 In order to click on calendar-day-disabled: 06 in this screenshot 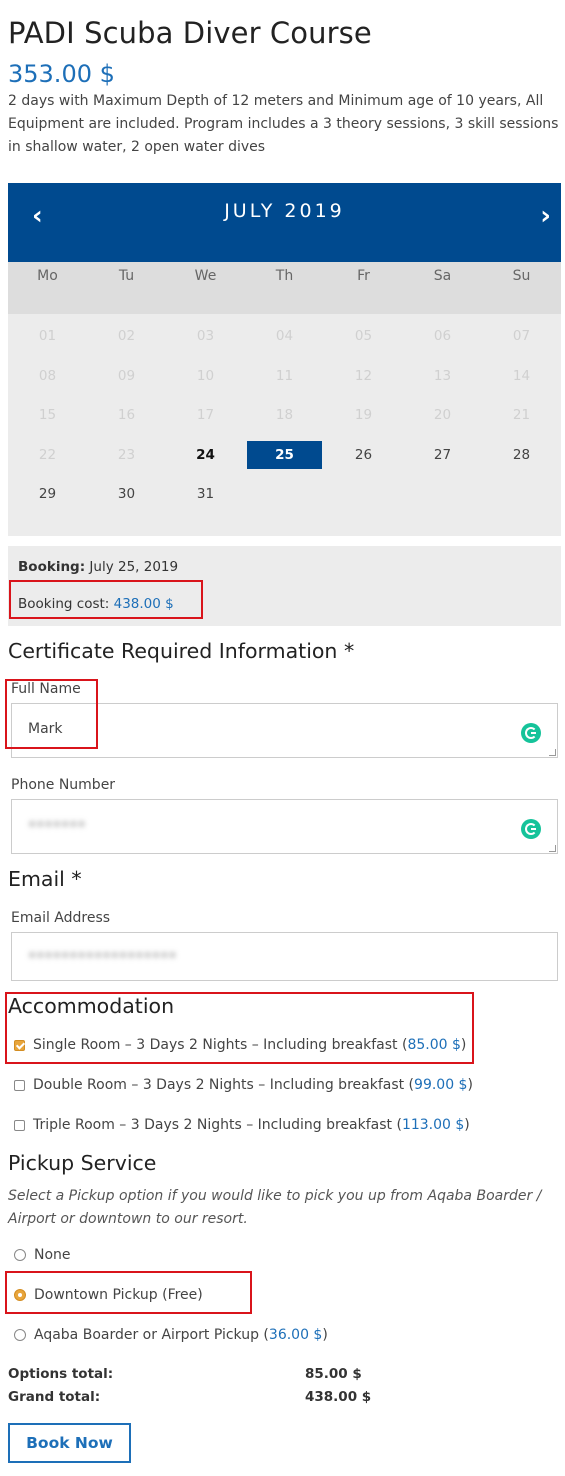, I will do `click(442, 342)`.